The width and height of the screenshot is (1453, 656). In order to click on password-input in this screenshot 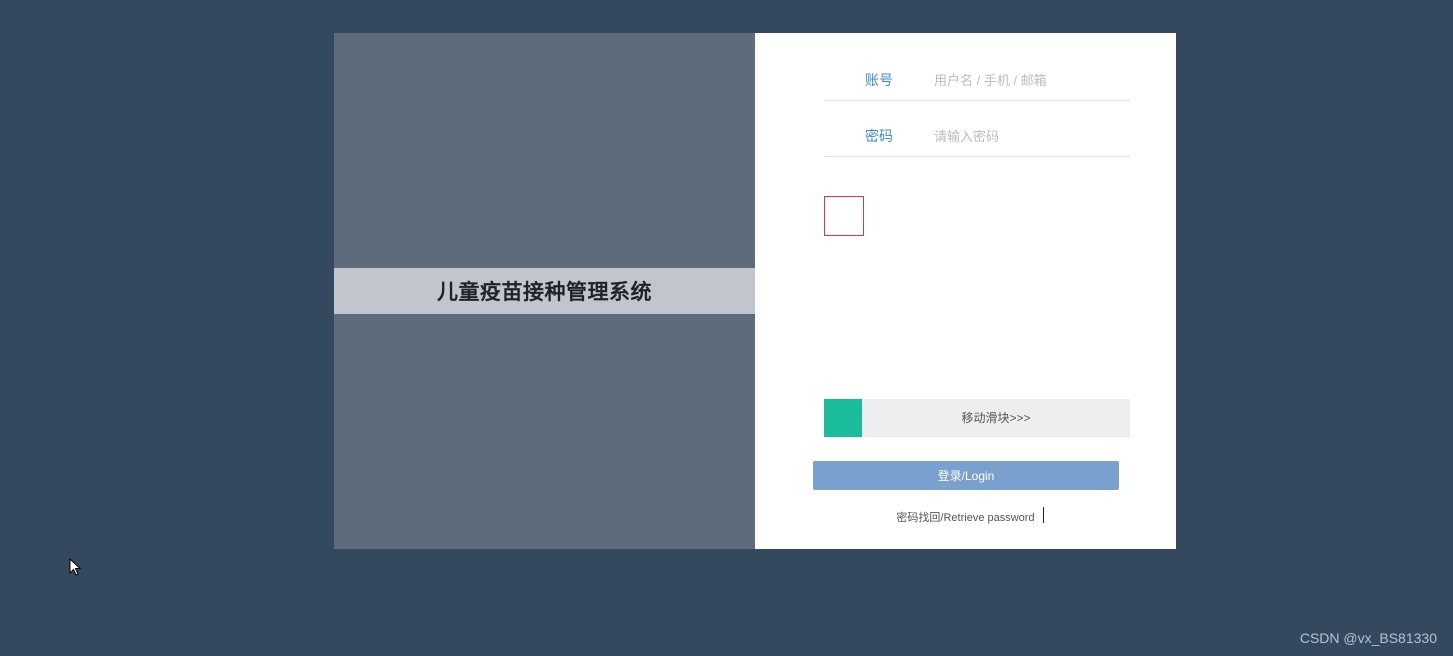, I will do `click(1032, 136)`.